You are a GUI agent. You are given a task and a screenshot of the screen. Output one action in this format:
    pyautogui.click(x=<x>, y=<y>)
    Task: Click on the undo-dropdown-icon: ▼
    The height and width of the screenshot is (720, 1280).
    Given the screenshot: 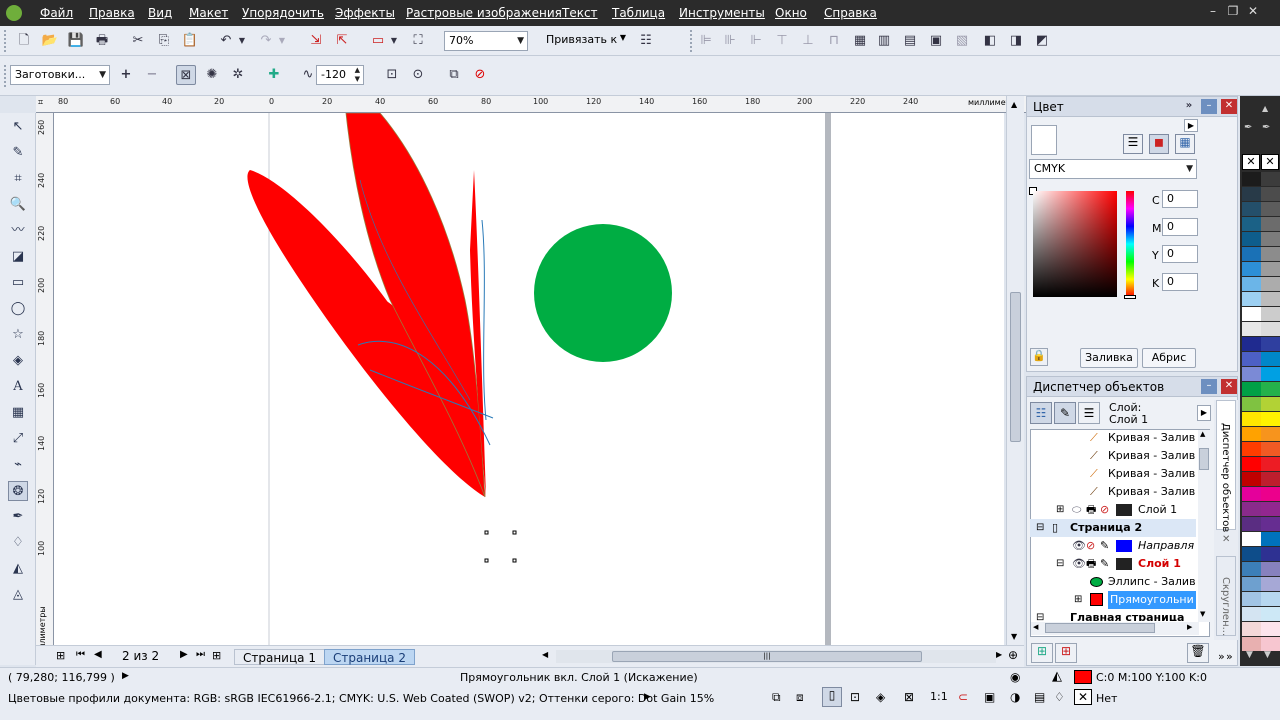 What is the action you would take?
    pyautogui.click(x=242, y=41)
    